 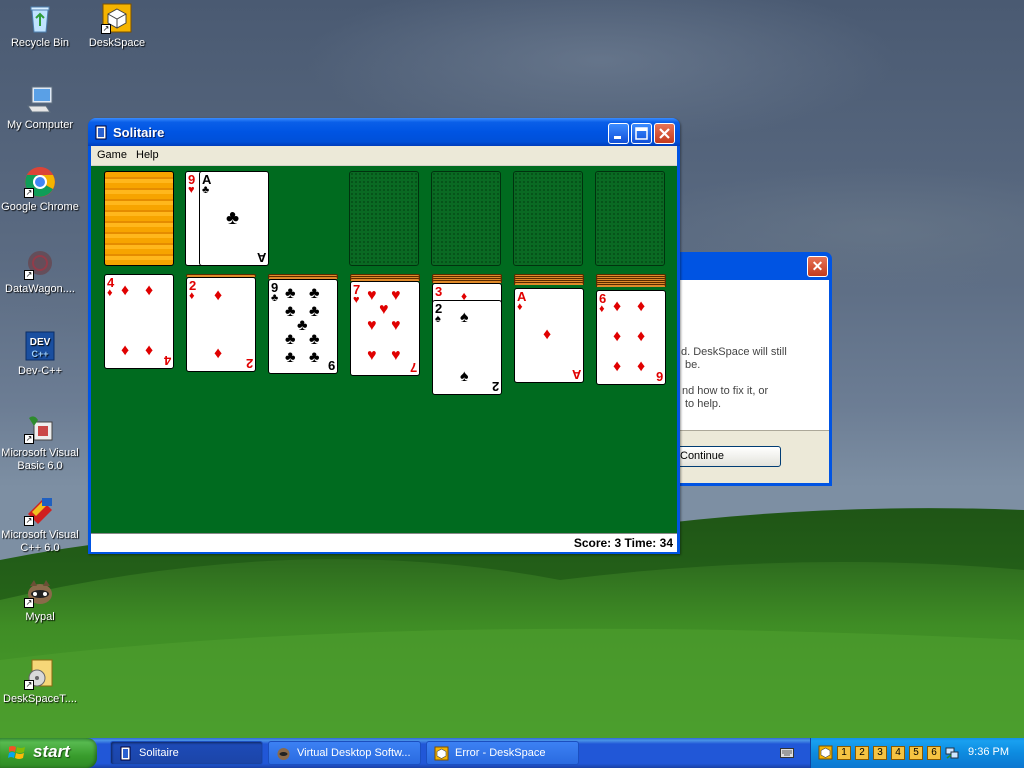 What do you see at coordinates (40, 428) in the screenshot?
I see `visual-basic-icon: ↗` at bounding box center [40, 428].